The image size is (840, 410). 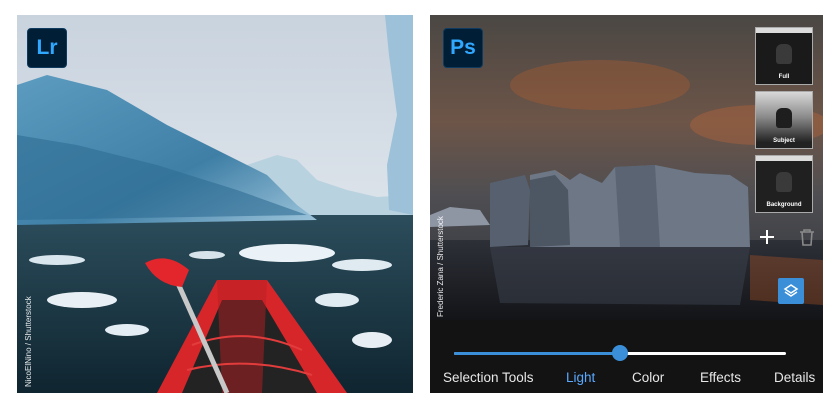 I want to click on layer-label: Full, so click(x=784, y=77).